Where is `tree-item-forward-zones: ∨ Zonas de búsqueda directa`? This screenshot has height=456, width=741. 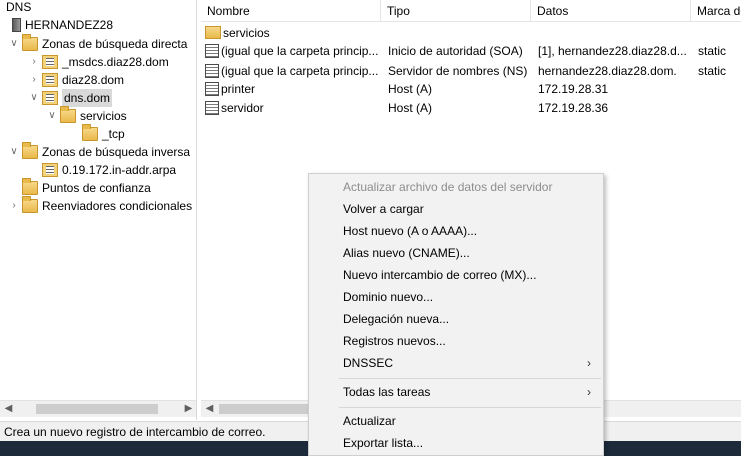
tree-item-forward-zones: ∨ Zonas de búsqueda directa is located at coordinates (98, 43).